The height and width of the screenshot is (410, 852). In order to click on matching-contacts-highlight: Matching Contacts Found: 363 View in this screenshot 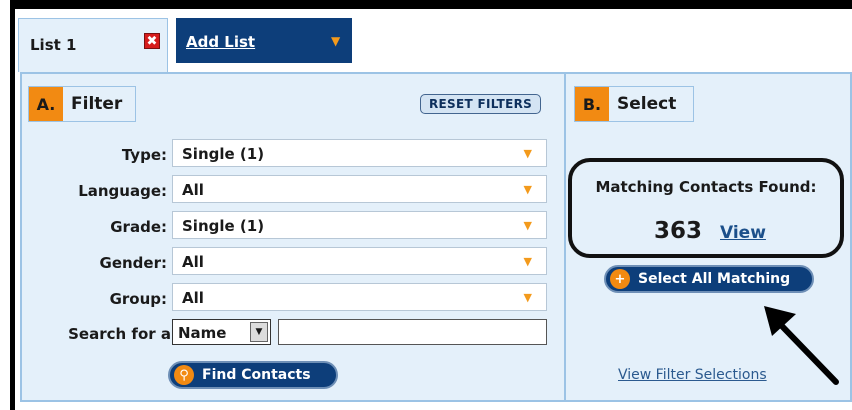, I will do `click(706, 208)`.